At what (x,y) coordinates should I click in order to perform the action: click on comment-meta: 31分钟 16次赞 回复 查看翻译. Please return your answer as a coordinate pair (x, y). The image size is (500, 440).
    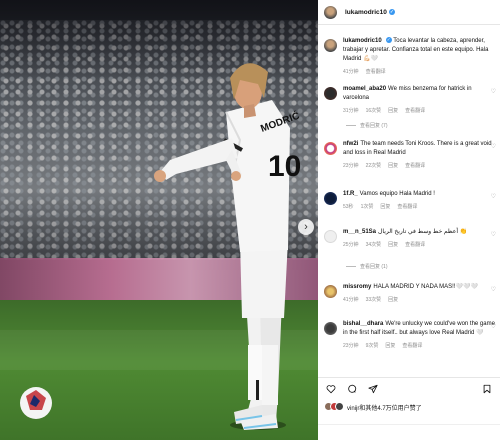
    Looking at the image, I should click on (419, 110).